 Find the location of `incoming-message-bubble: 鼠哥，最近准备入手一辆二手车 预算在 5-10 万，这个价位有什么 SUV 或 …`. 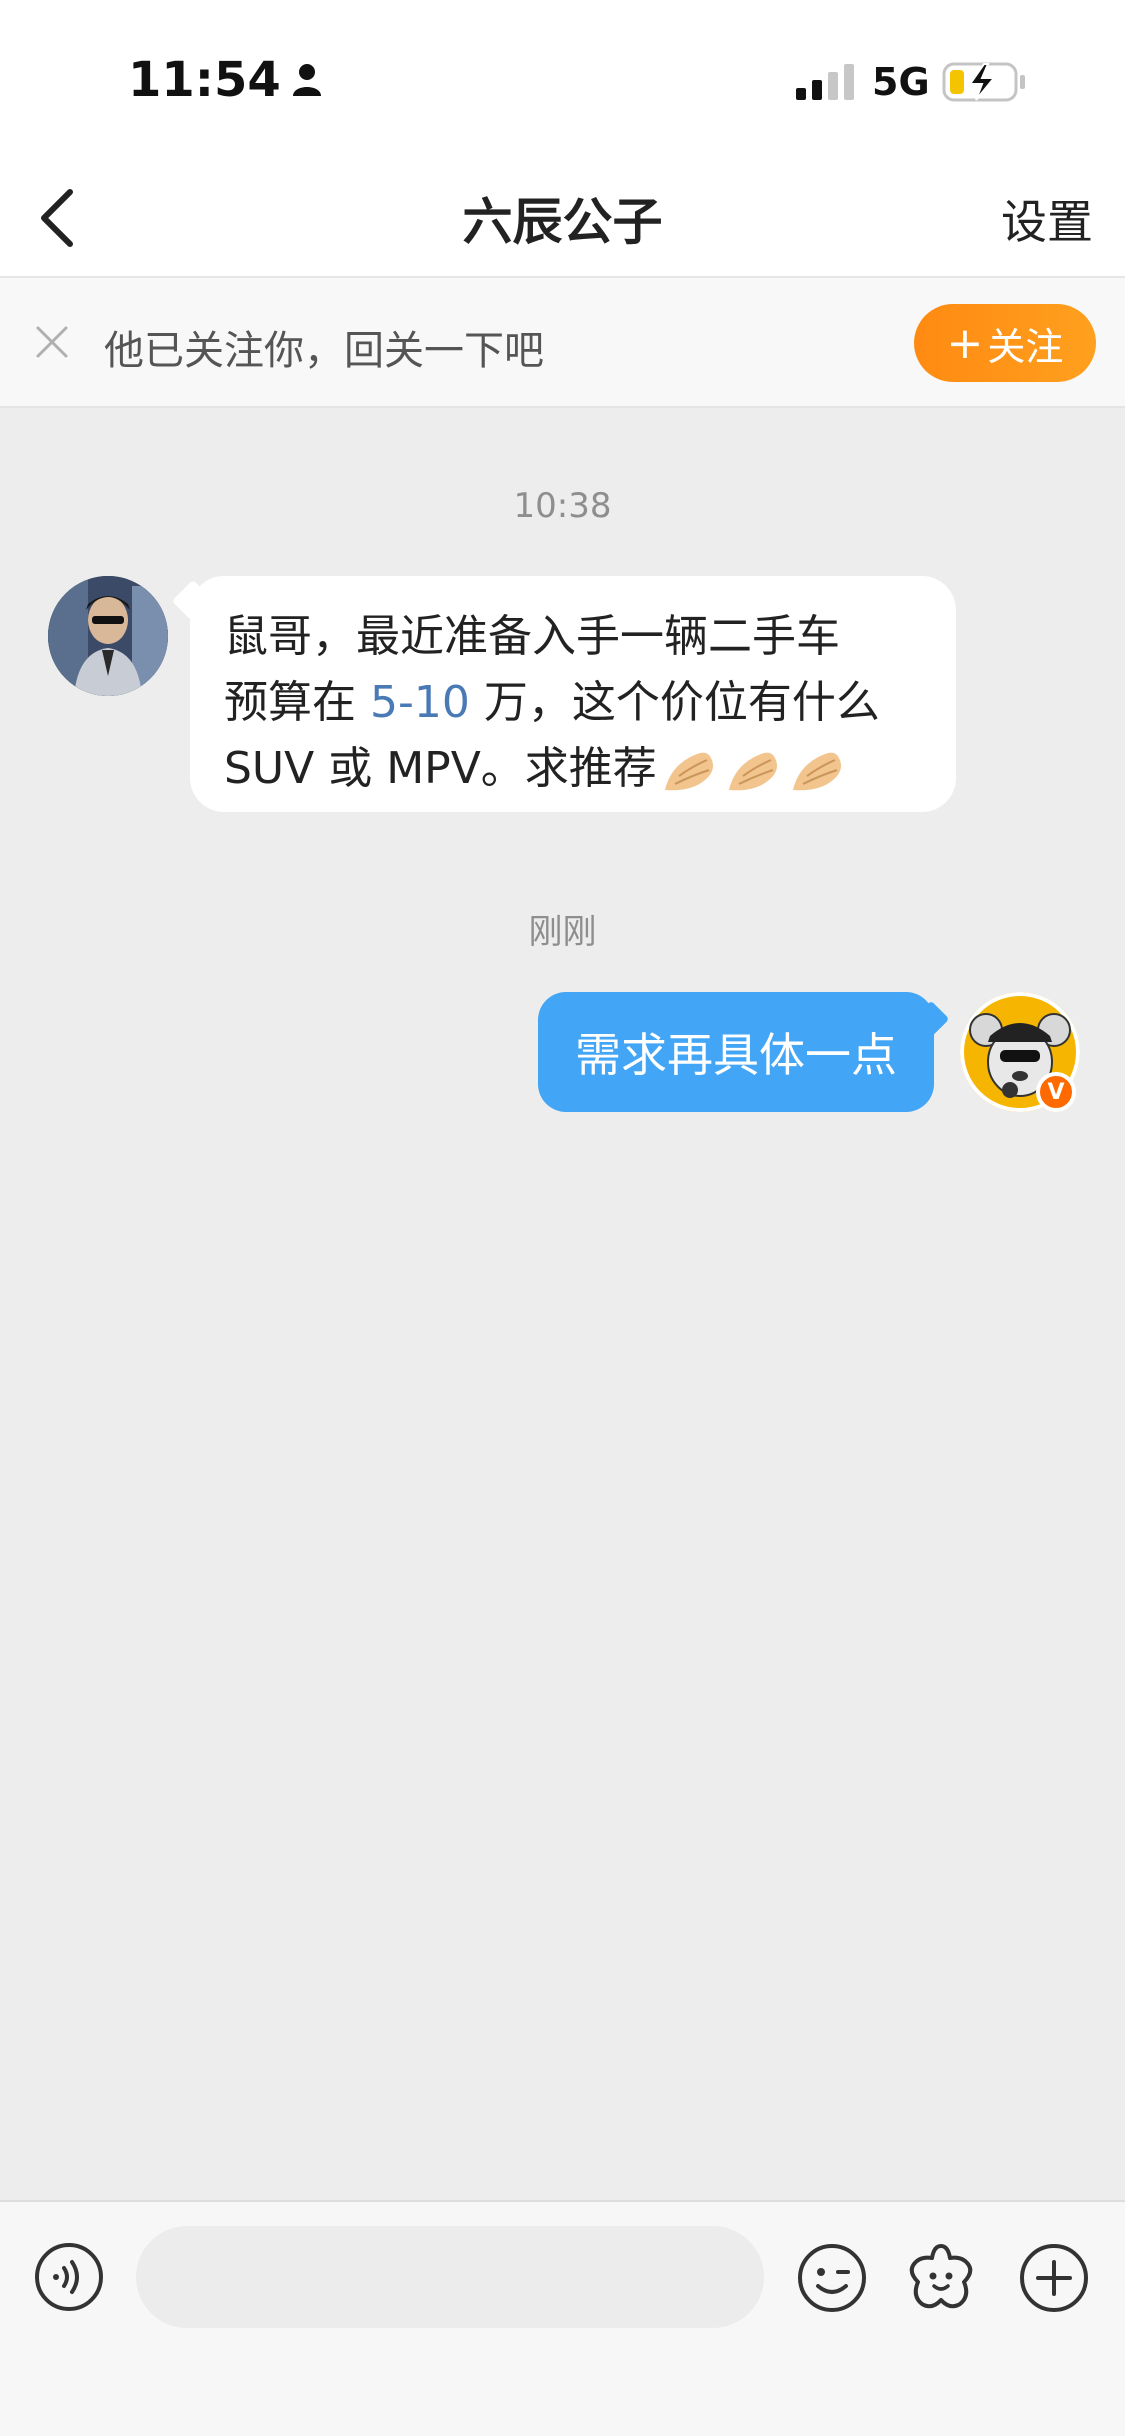

incoming-message-bubble: 鼠哥，最近准备入手一辆二手车 预算在 5-10 万，这个价位有什么 SUV 或 … is located at coordinates (573, 694).